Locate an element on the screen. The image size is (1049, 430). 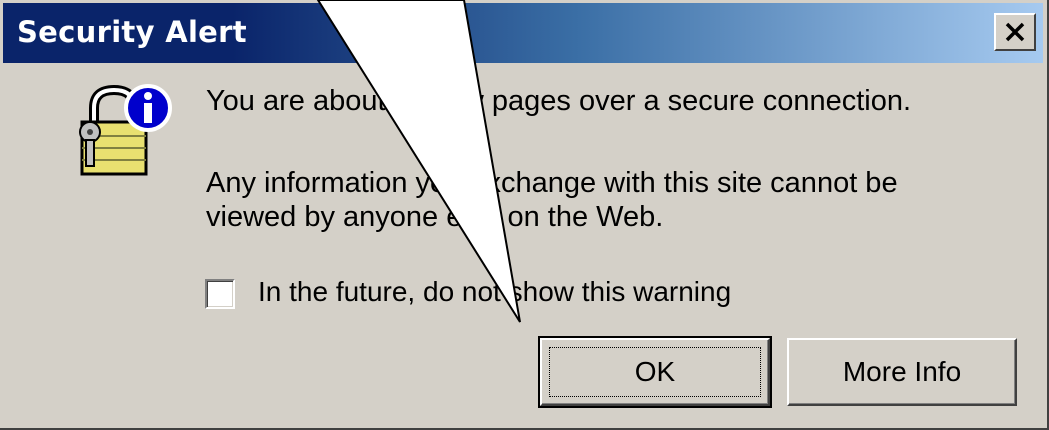
callout-pointer is located at coordinates (418, 161).